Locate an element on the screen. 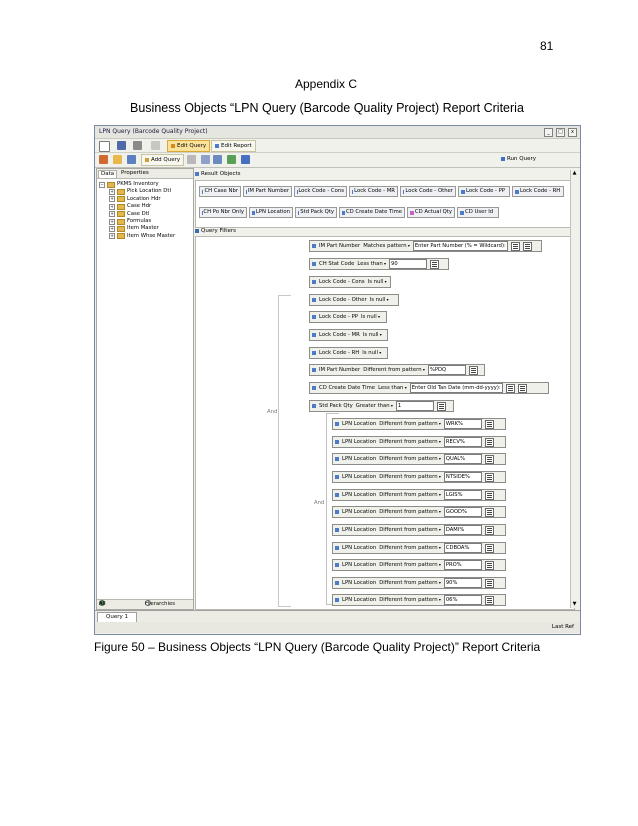  and-operator-inner: And is located at coordinates (319, 503).